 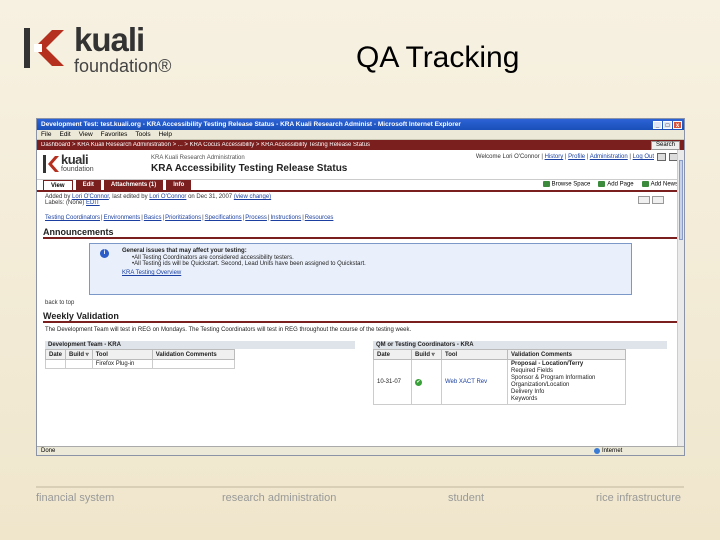 What do you see at coordinates (677, 124) in the screenshot?
I see `close-button: x` at bounding box center [677, 124].